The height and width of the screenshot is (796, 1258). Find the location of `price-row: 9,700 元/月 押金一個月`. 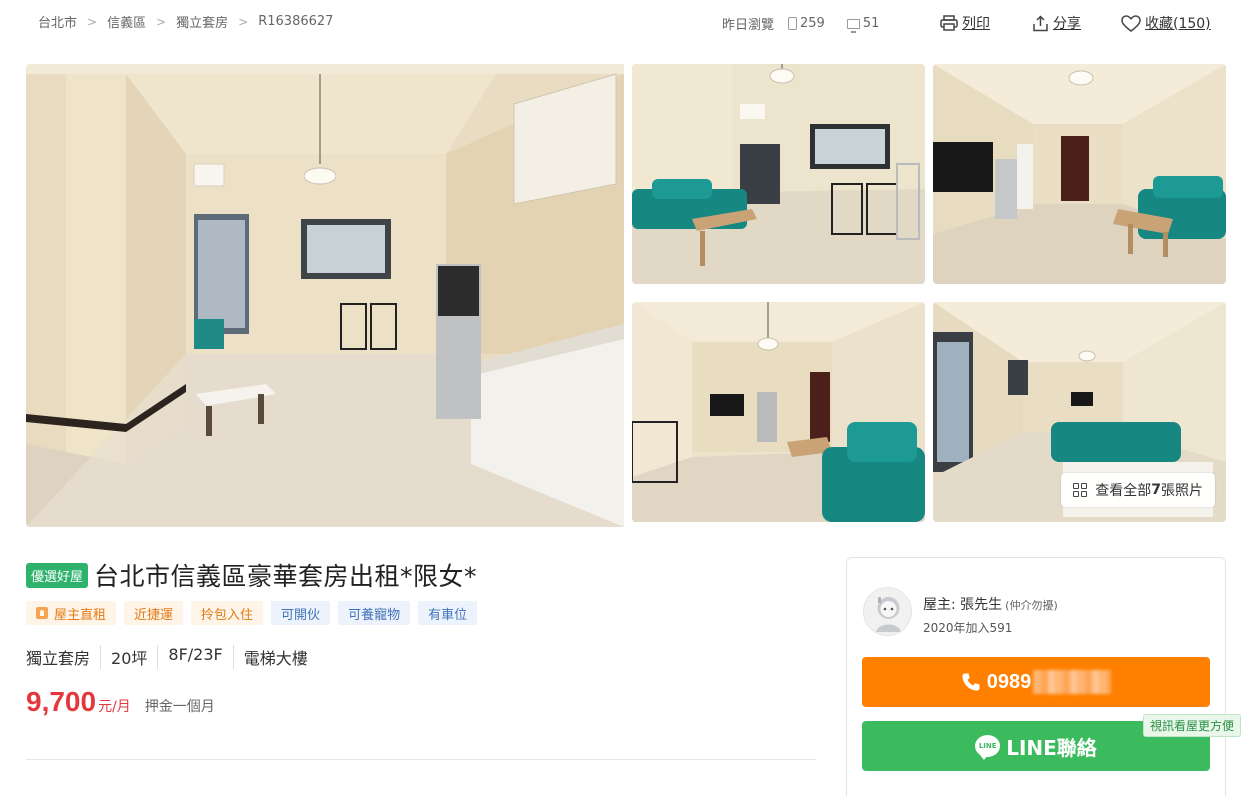

price-row: 9,700 元/月 押金一個月 is located at coordinates (120, 702).